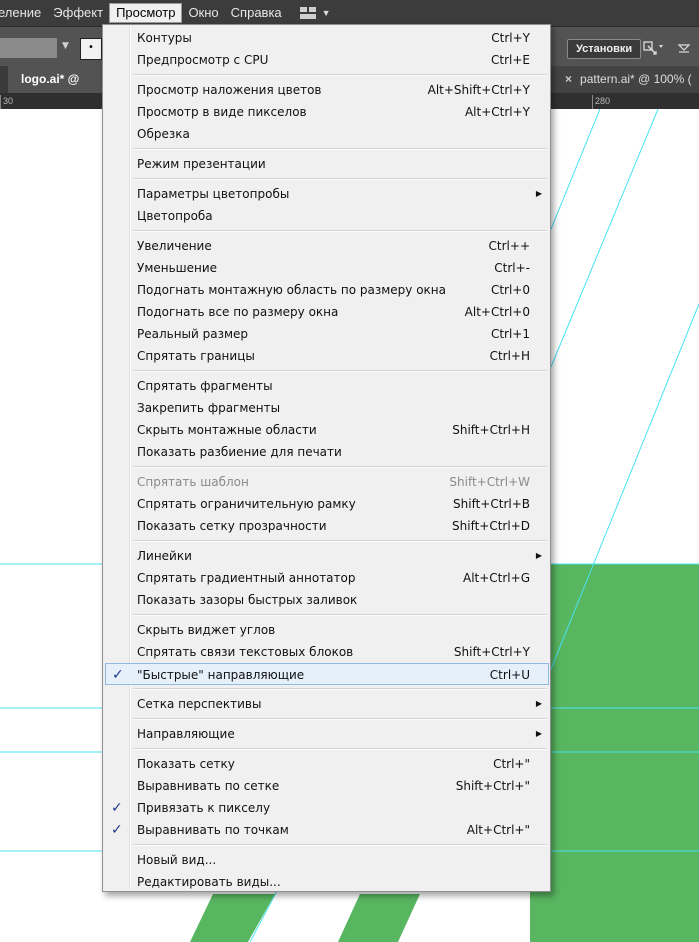 The height and width of the screenshot is (942, 699). What do you see at coordinates (164, 38) in the screenshot?
I see `menu-item-label: Контуры` at bounding box center [164, 38].